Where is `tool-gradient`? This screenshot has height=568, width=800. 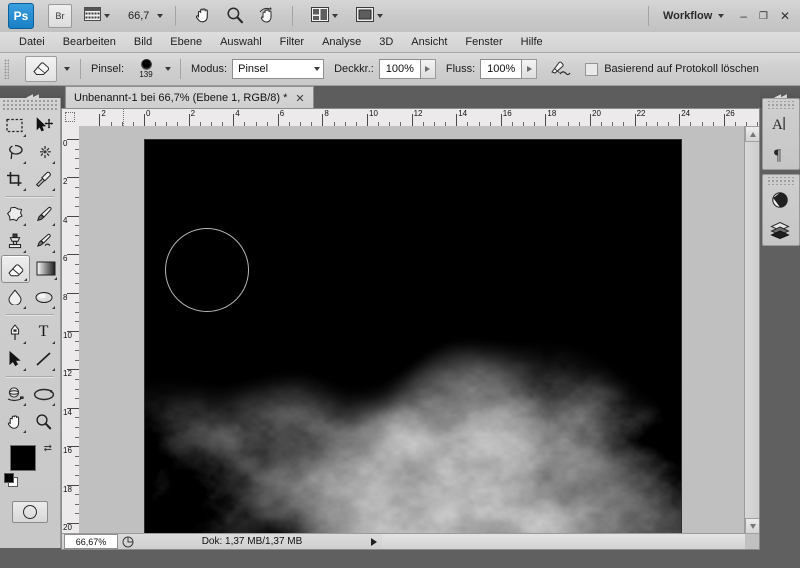 tool-gradient is located at coordinates (45, 268).